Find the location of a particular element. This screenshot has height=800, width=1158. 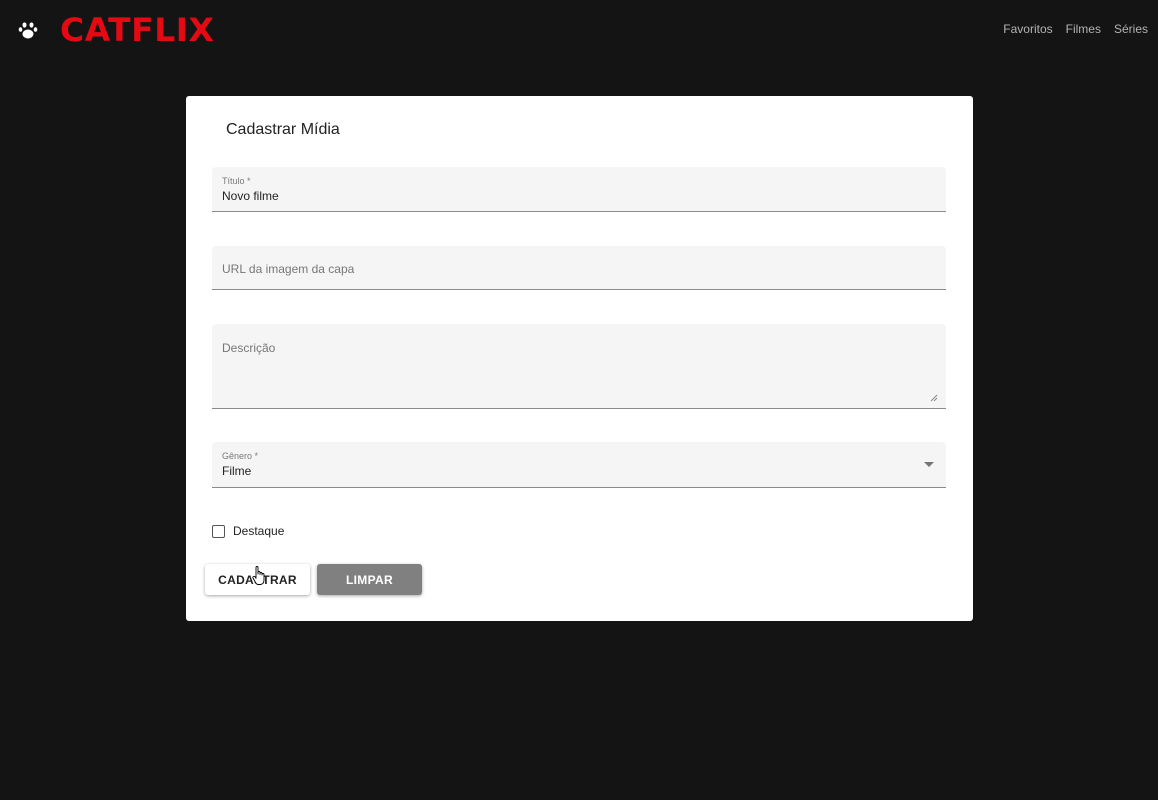

nav-favoritos: Favoritos is located at coordinates (1027, 29).